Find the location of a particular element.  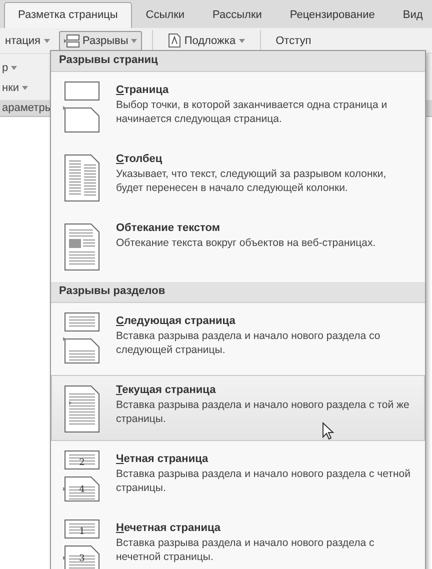

item-description: Вставка разрыва раздела и начало нового раздела с четной страницы. is located at coordinates (264, 481).